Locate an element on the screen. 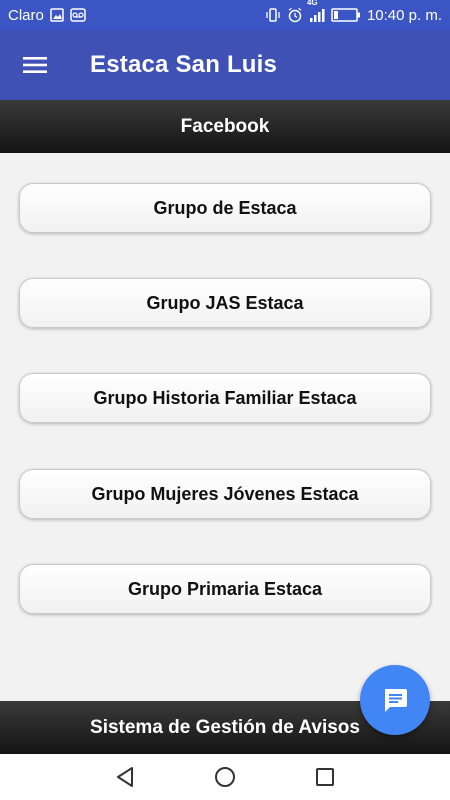 The image size is (450, 800). back-icon is located at coordinates (125, 777).